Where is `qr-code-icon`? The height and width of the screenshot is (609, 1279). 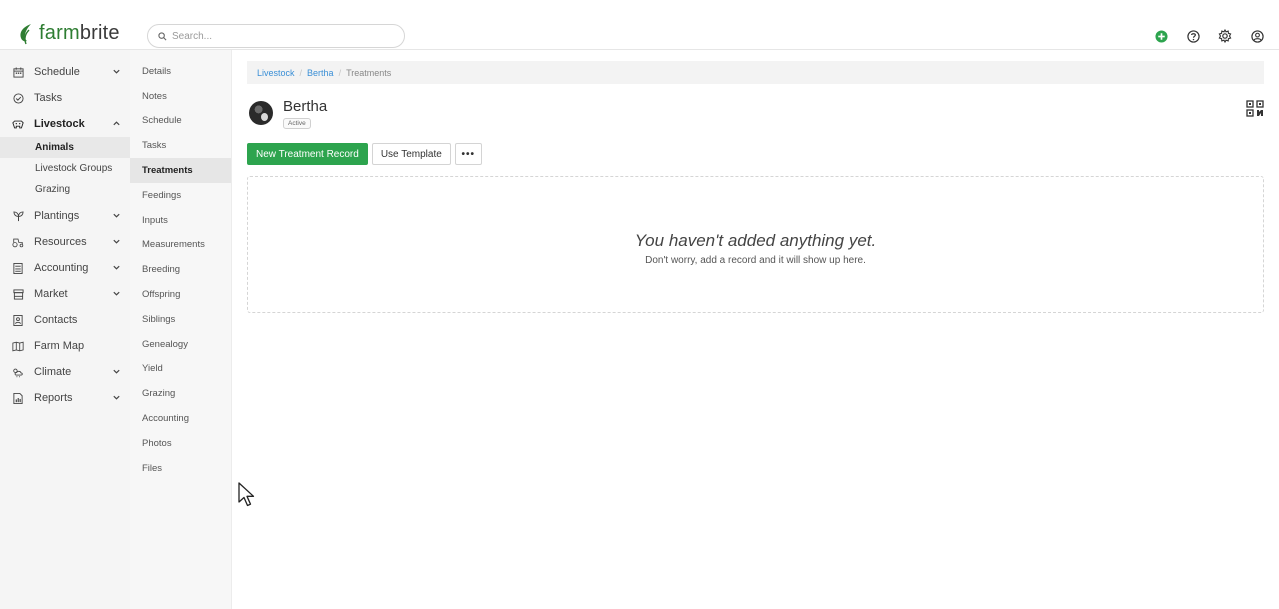
qr-code-icon is located at coordinates (1255, 108).